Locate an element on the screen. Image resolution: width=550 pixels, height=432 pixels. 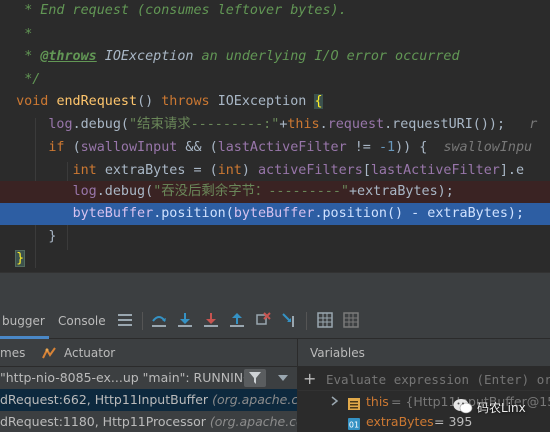
javadoc-throws-tag: @throws is located at coordinates (68, 56).